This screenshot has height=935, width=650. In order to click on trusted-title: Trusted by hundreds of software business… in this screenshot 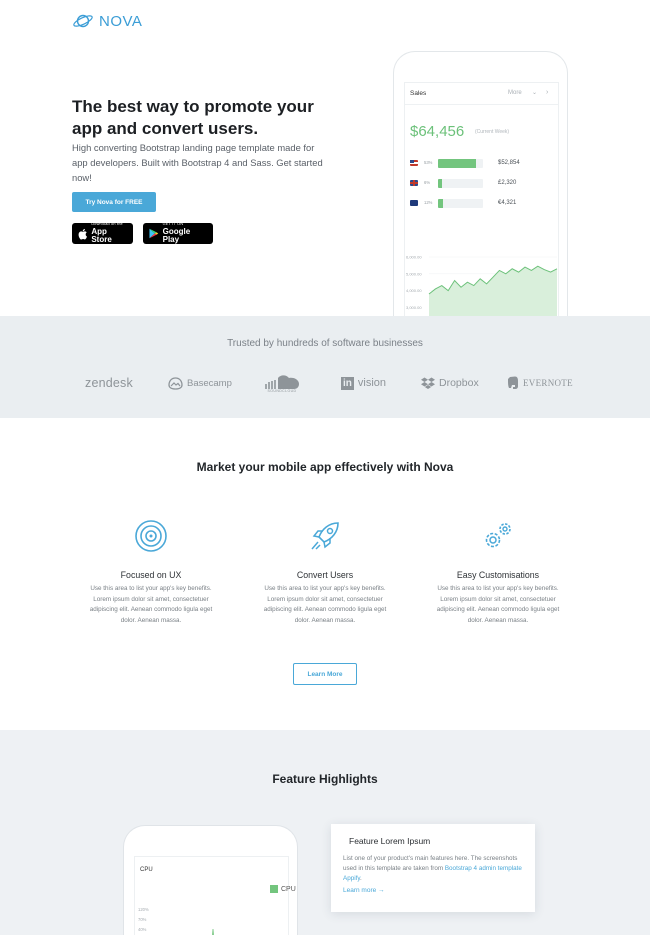, I will do `click(325, 343)`.